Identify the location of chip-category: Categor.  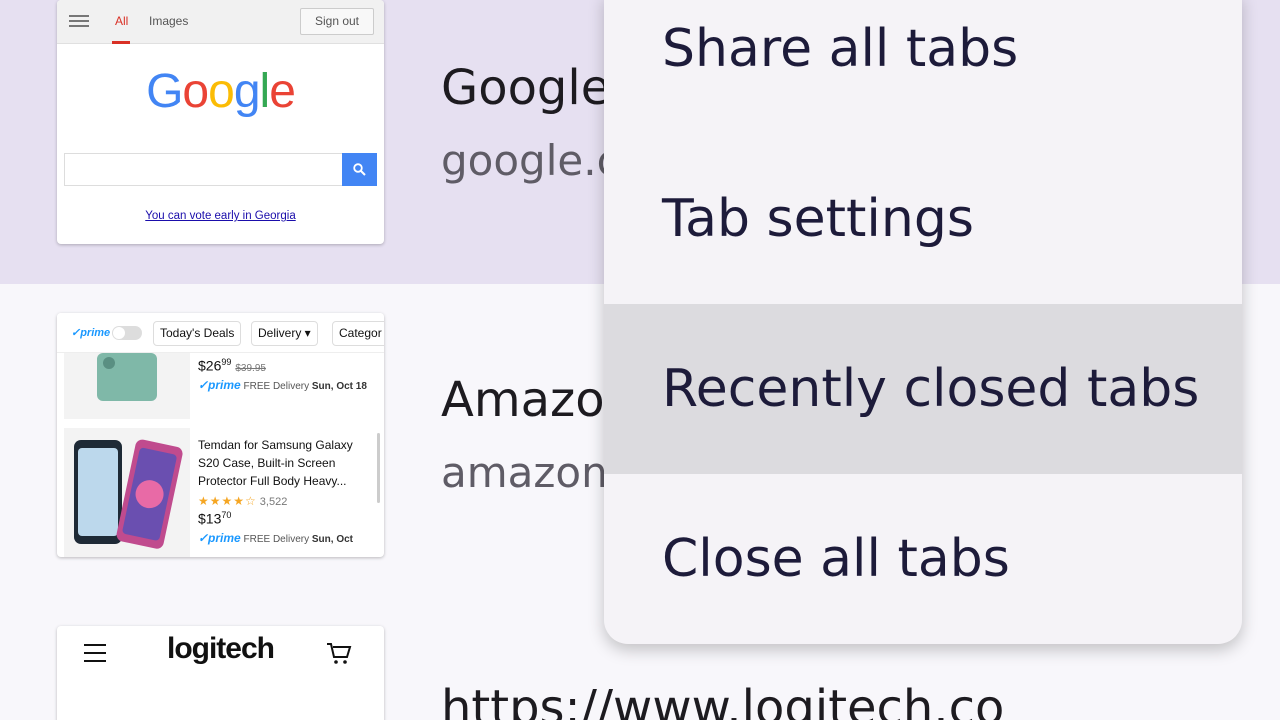
(358, 333).